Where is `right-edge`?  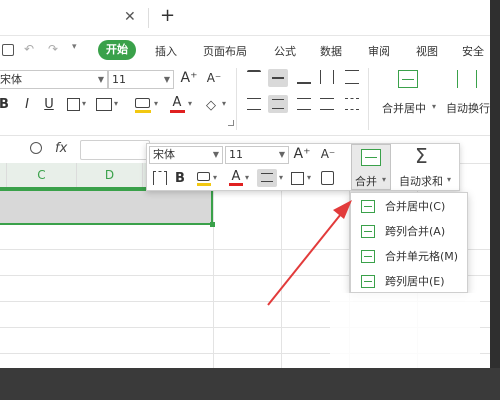
right-edge is located at coordinates (495, 184).